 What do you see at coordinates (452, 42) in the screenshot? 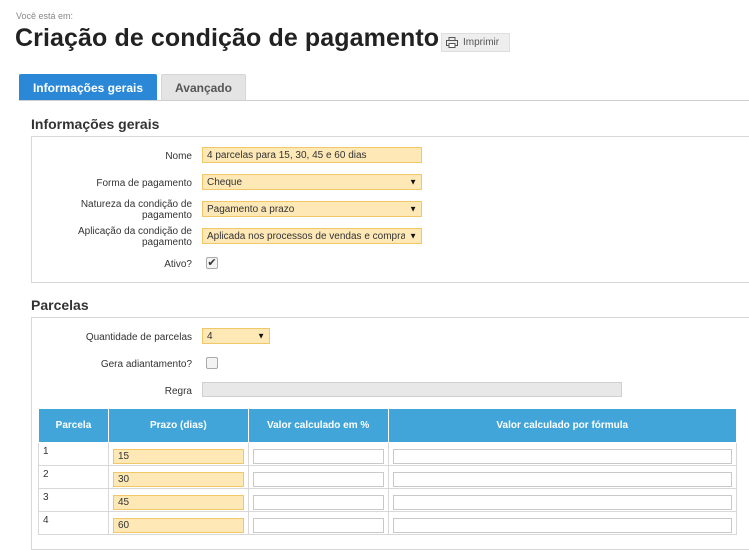
I see `printer-icon` at bounding box center [452, 42].